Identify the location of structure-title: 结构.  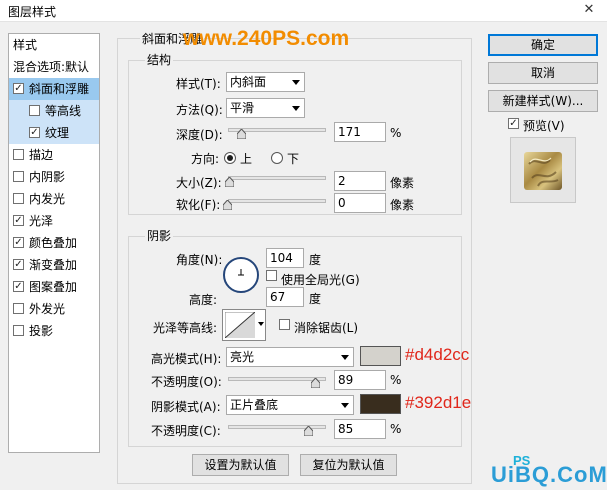
(159, 59).